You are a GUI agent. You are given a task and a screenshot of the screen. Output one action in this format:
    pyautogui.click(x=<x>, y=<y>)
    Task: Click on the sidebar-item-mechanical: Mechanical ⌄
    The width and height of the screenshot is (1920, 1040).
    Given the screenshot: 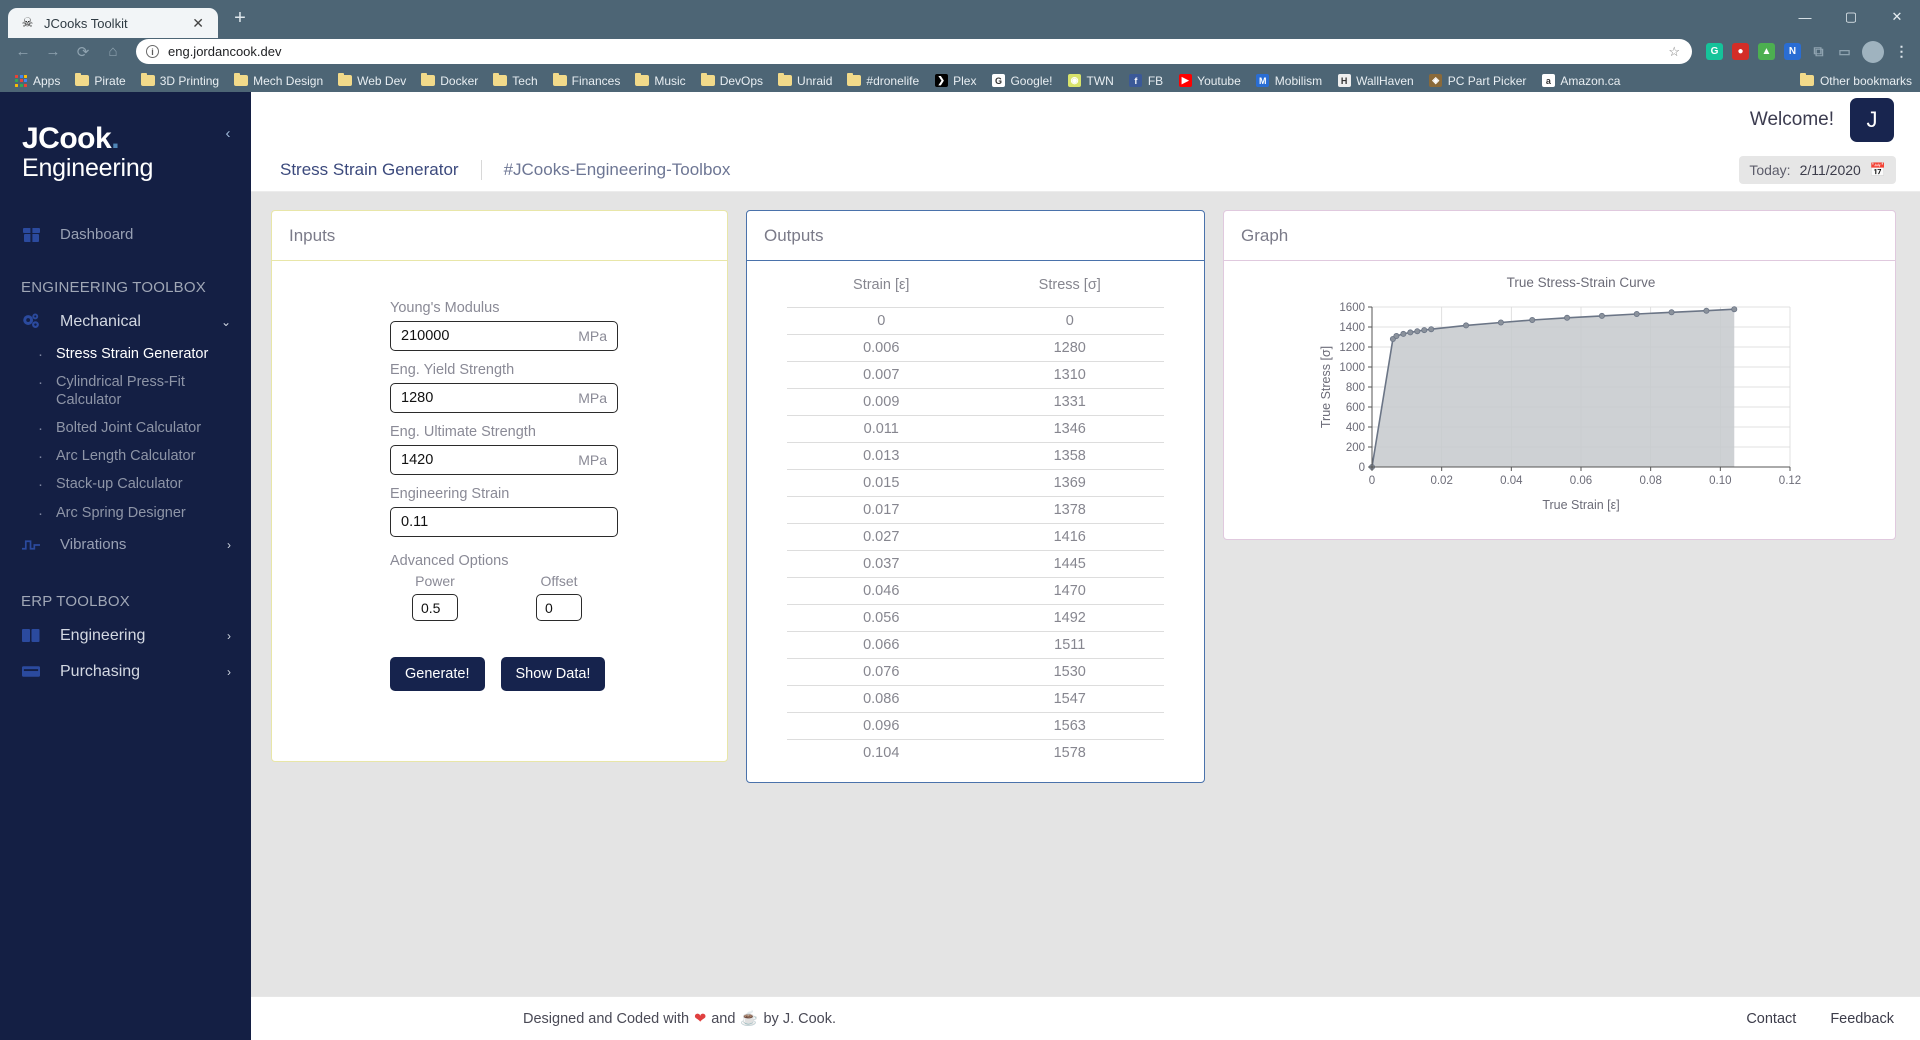 What is the action you would take?
    pyautogui.click(x=125, y=322)
    